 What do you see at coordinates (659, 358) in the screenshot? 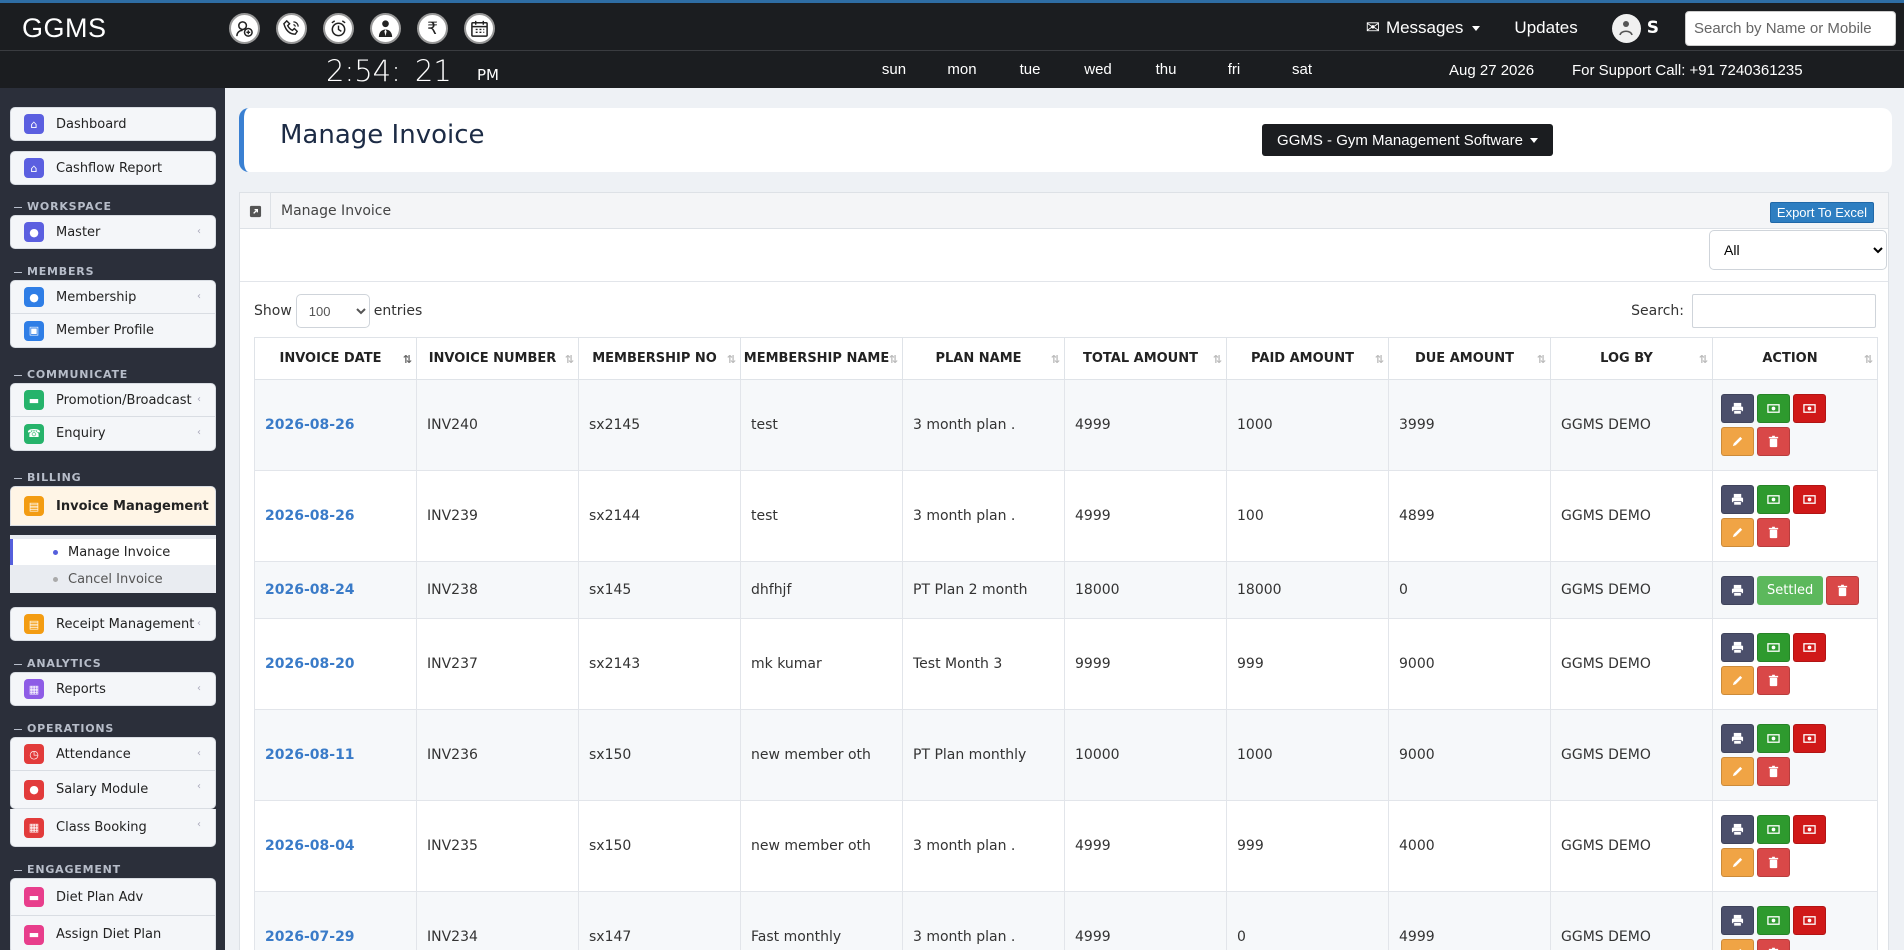
I see `column-header: MEMBERSHIP NO ⇅` at bounding box center [659, 358].